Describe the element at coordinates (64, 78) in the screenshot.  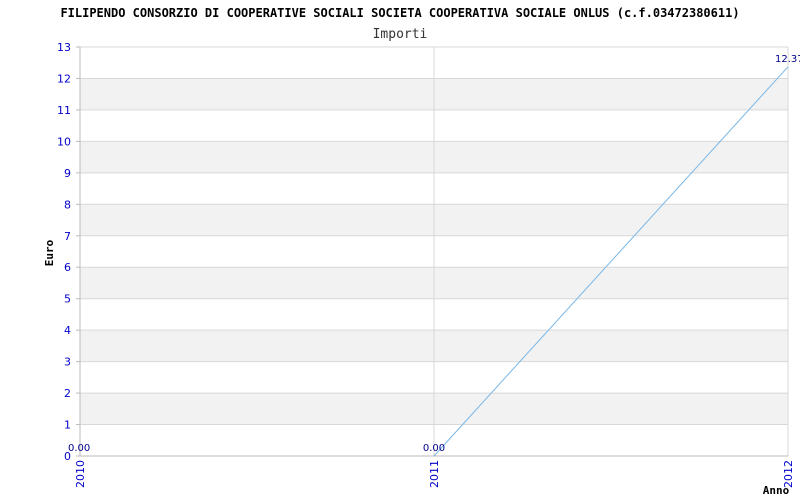
I see `y-tick-label: 12` at that location.